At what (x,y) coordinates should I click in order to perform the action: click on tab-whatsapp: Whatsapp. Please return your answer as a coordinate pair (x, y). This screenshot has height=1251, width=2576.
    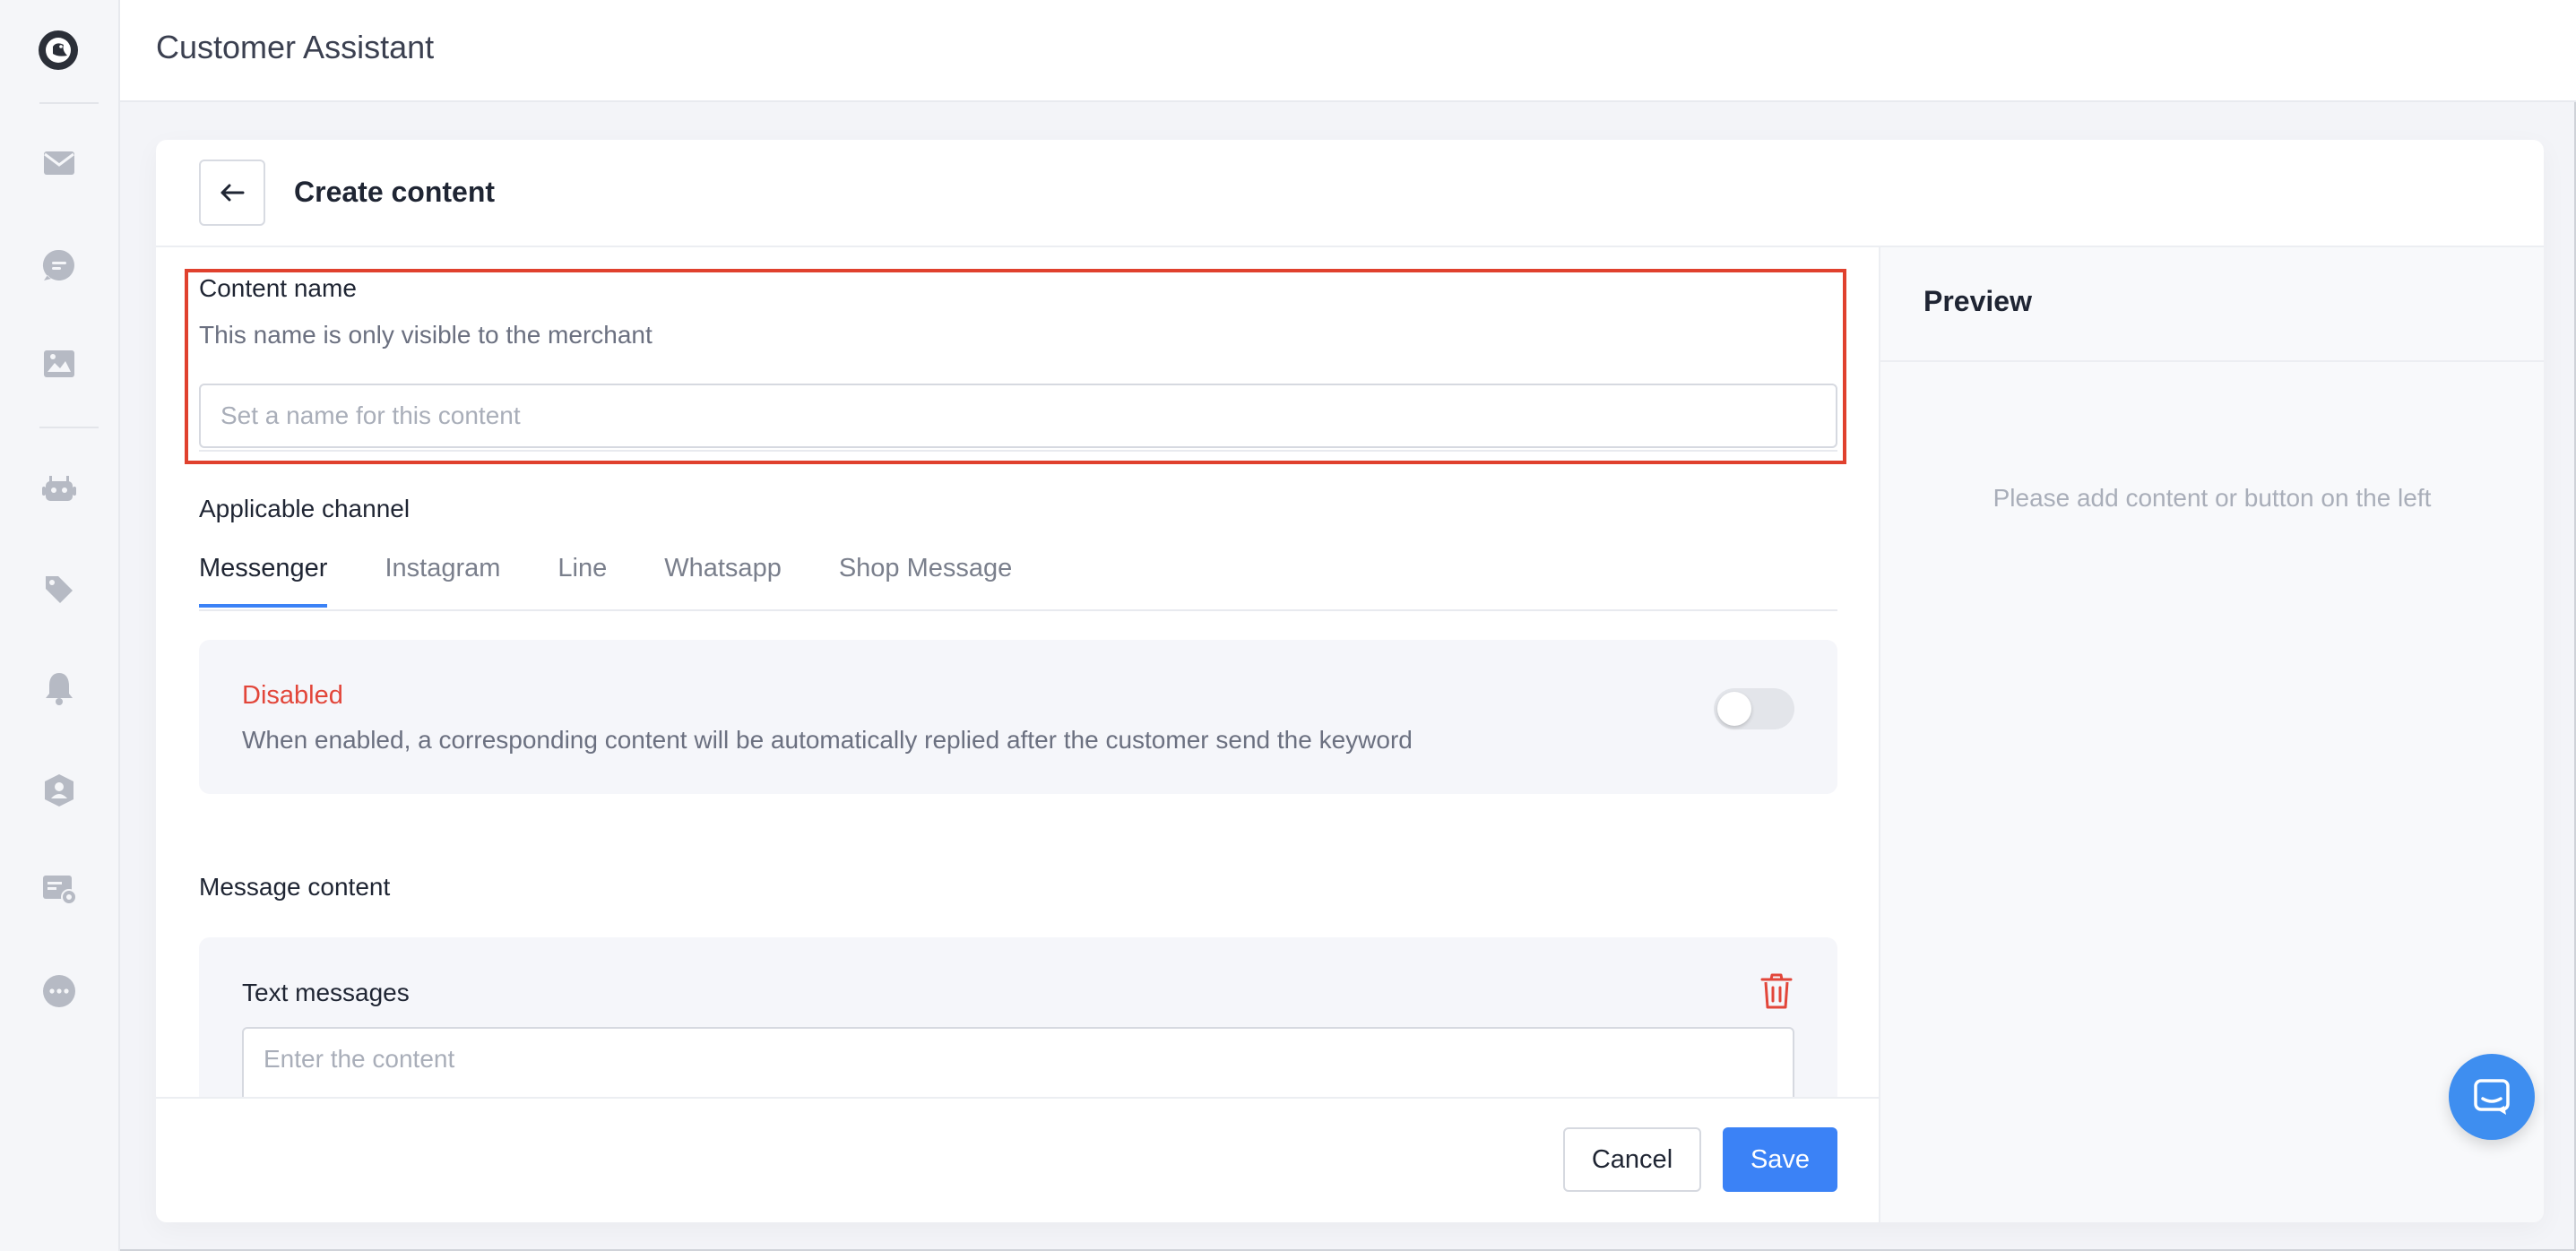
    Looking at the image, I should click on (723, 579).